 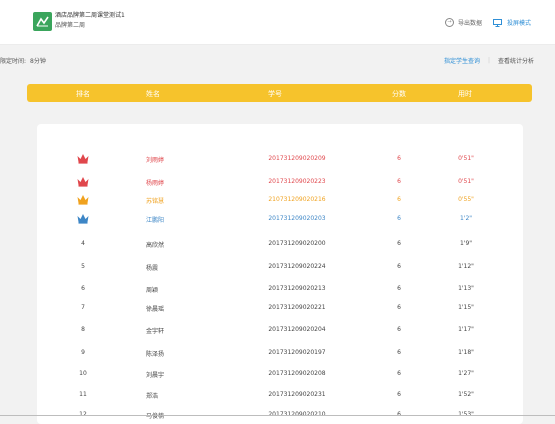 I want to click on student-name-cell: 苏铭慧, so click(x=155, y=201).